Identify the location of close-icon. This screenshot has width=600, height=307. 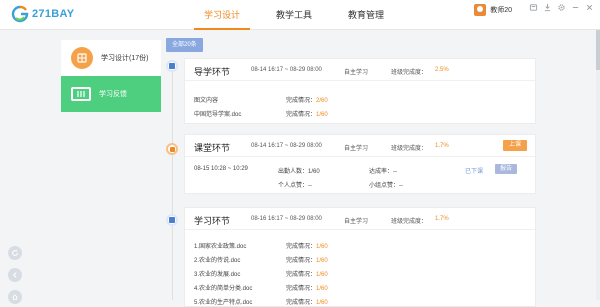
(589, 8).